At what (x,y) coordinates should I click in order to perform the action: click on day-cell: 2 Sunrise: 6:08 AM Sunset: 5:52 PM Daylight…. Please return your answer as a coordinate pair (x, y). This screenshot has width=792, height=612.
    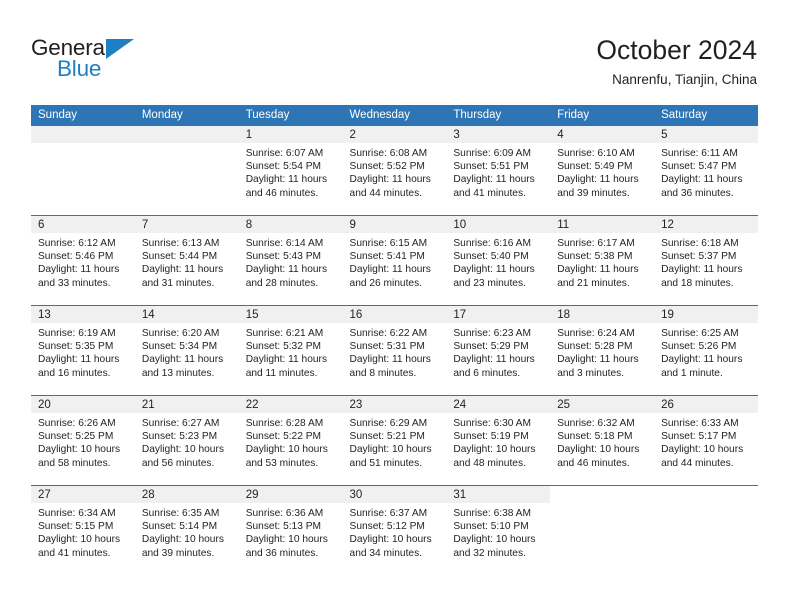
    Looking at the image, I should click on (394, 170).